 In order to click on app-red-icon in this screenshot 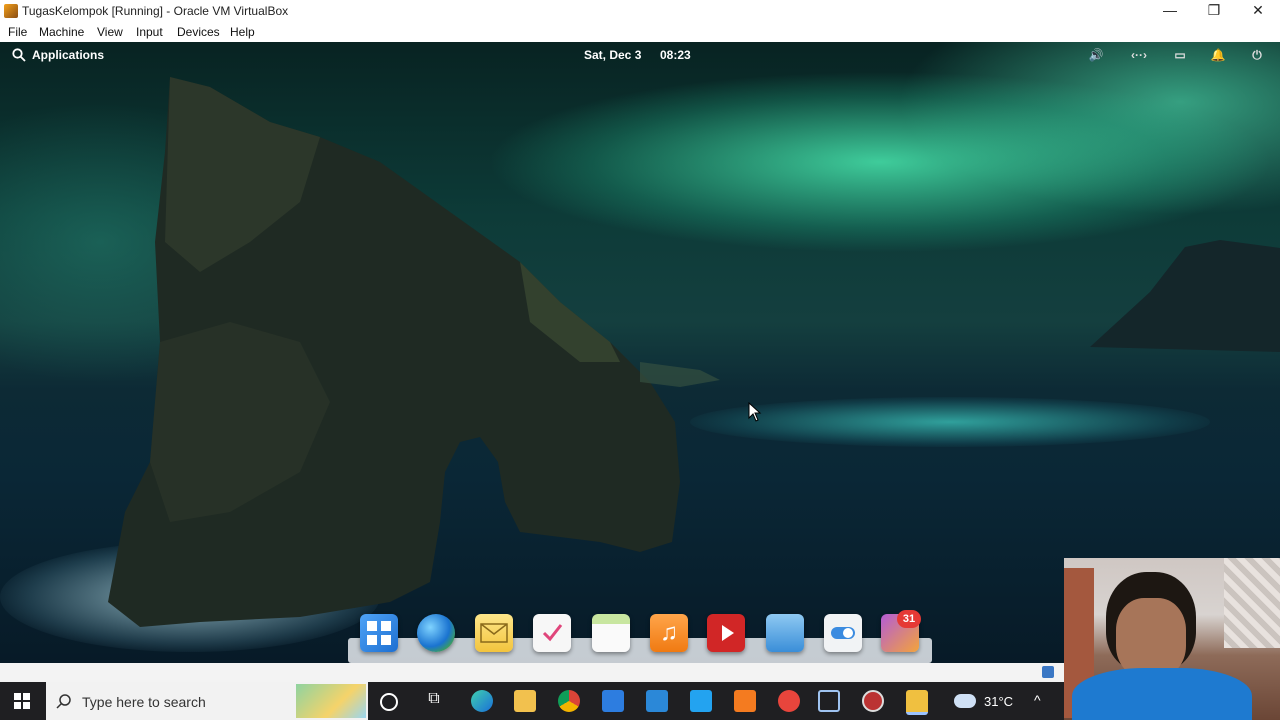, I will do `click(789, 701)`.